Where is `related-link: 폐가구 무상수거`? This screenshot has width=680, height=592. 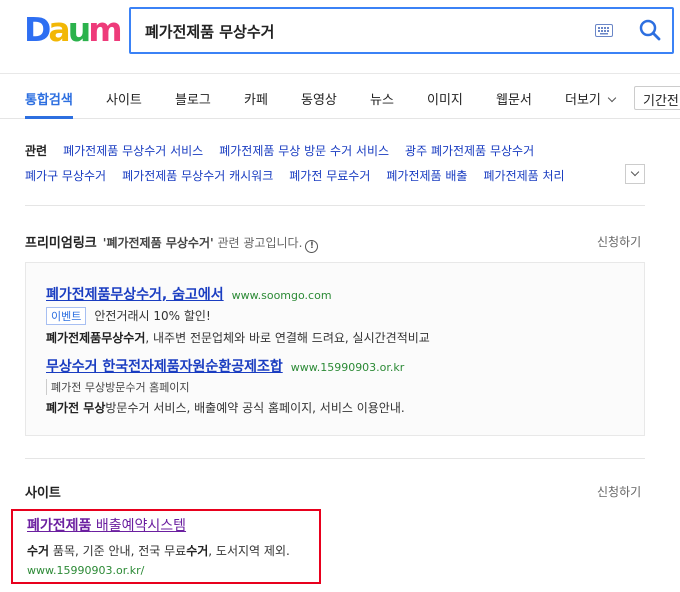 related-link: 폐가구 무상수거 is located at coordinates (65, 176).